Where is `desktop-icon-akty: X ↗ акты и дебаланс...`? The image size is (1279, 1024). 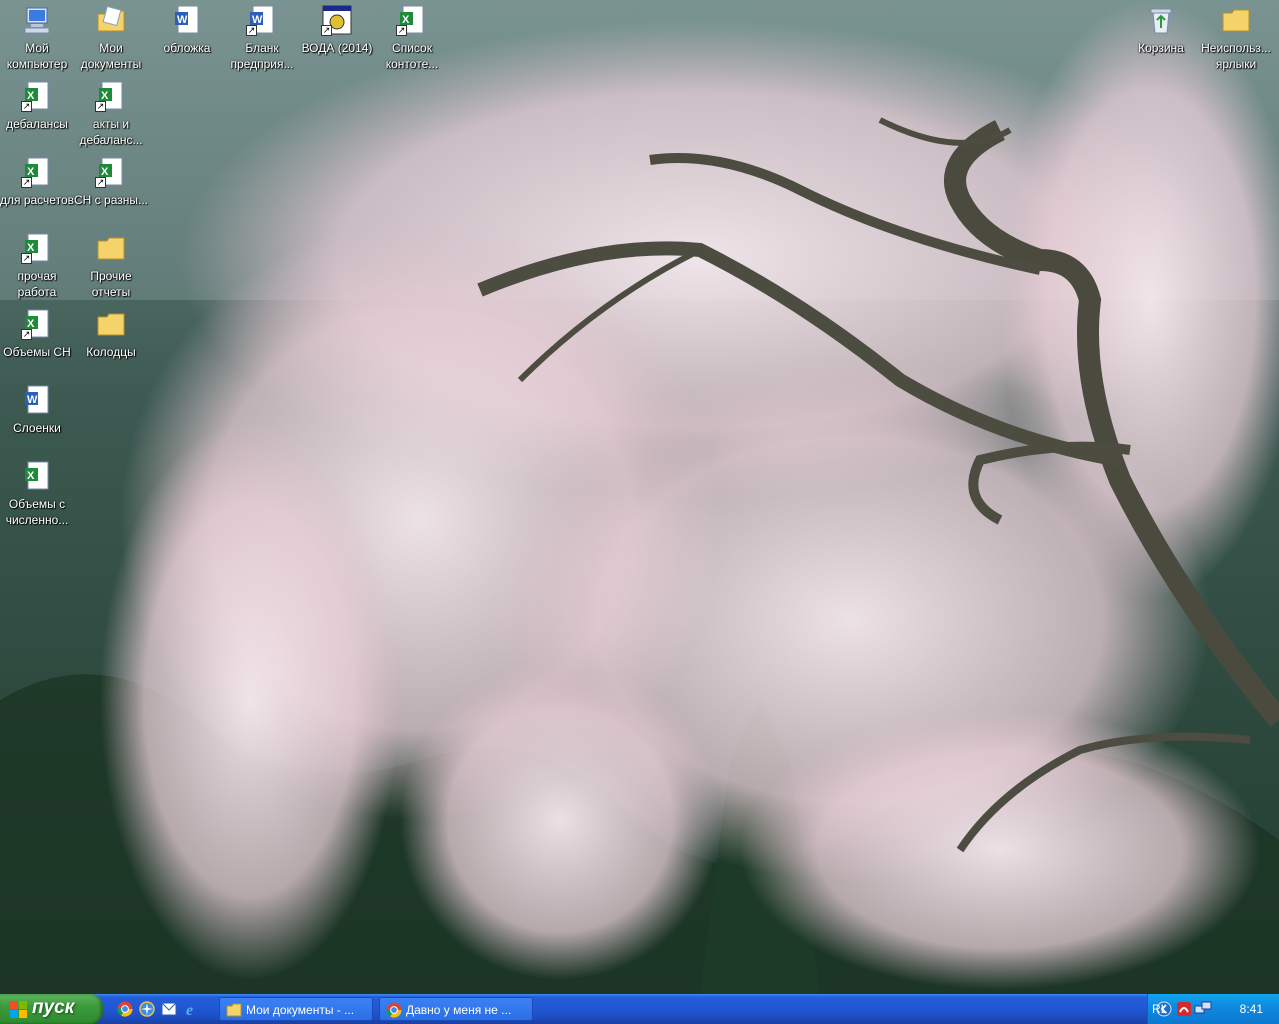
desktop-icon-akty: X ↗ акты и дебаланс... is located at coordinates (111, 114).